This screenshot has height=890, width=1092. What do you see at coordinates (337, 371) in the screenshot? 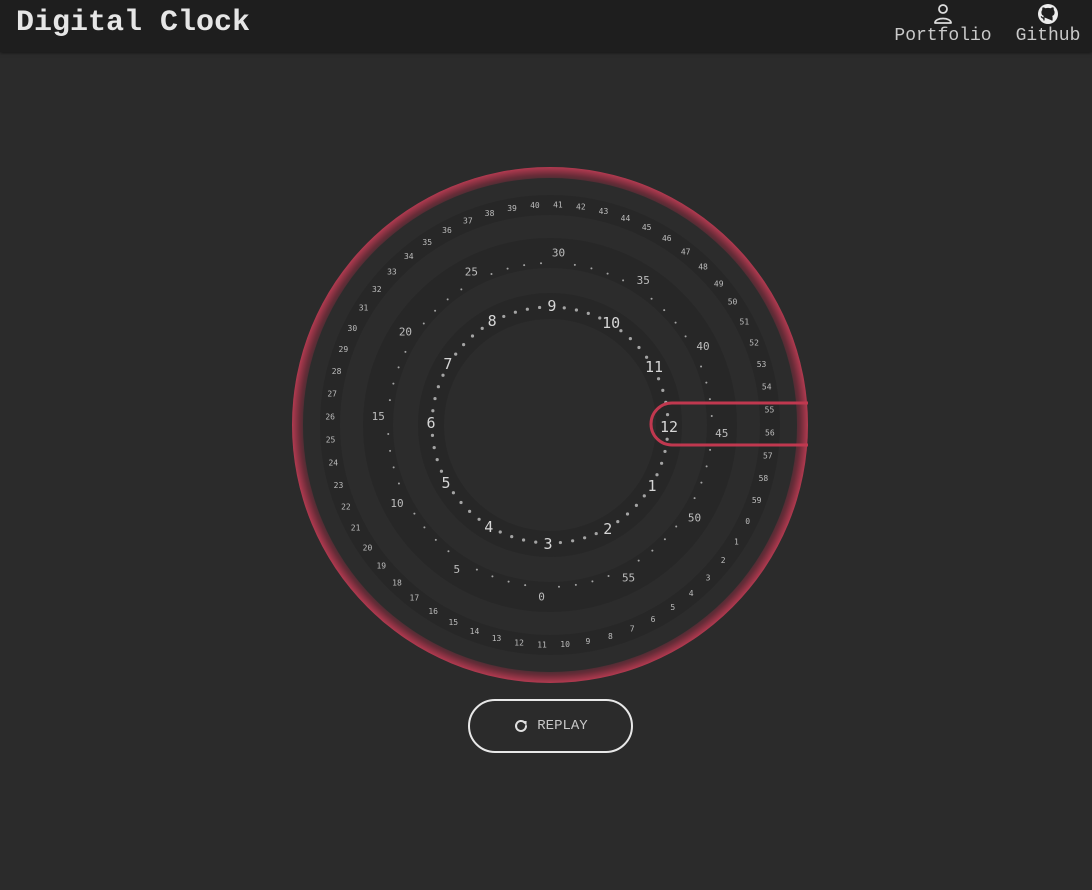
I see `second-label: 28` at bounding box center [337, 371].